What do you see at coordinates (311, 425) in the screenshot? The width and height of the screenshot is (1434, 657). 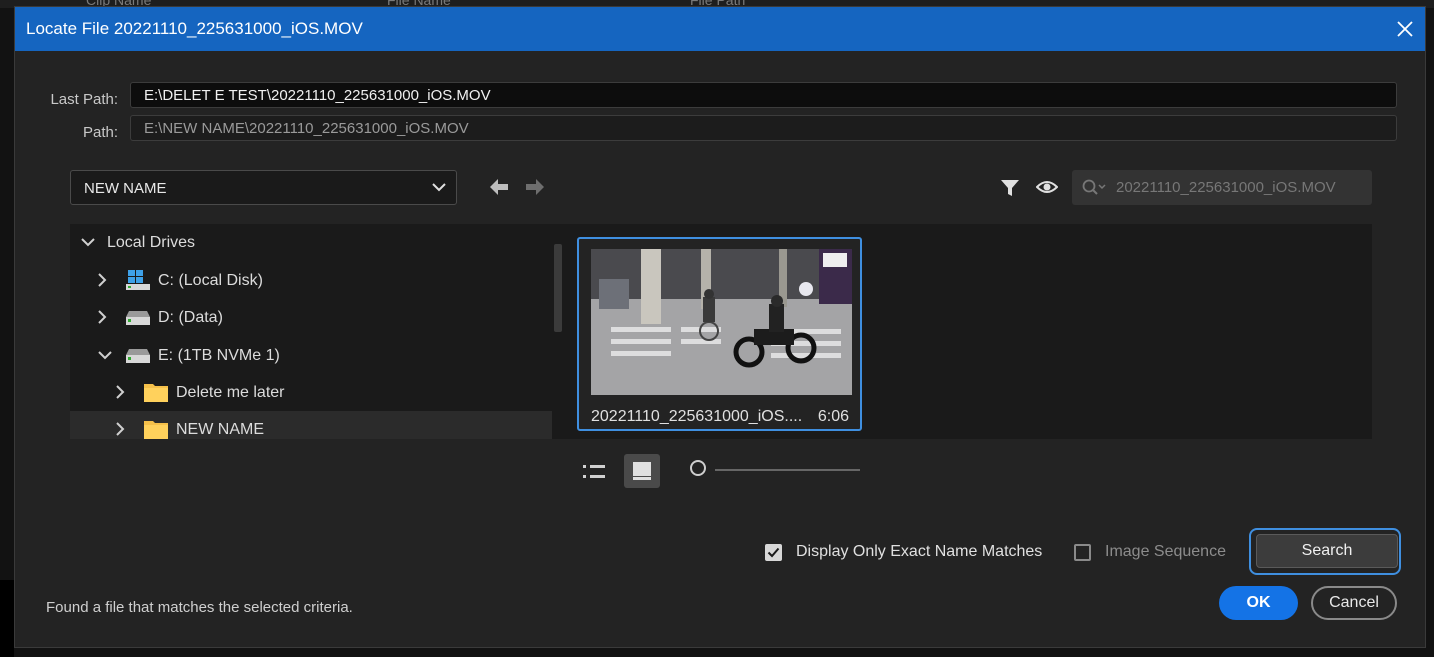 I see `tree-item-new-name: NEW NAME` at bounding box center [311, 425].